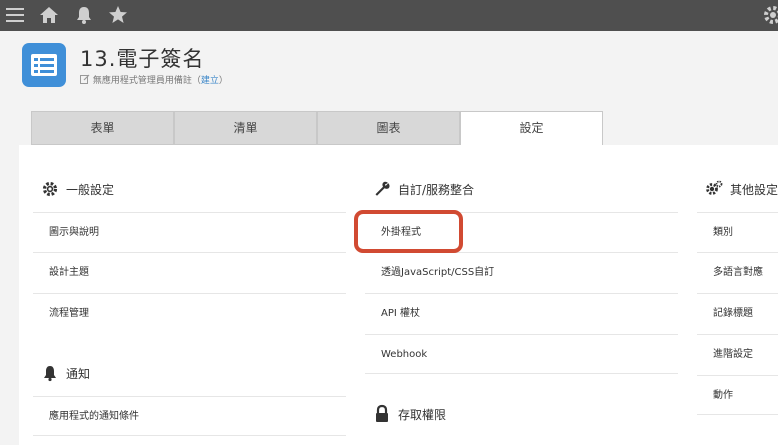 Image resolution: width=778 pixels, height=445 pixels. What do you see at coordinates (223, 81) in the screenshot?
I see `paren-close: ）` at bounding box center [223, 81].